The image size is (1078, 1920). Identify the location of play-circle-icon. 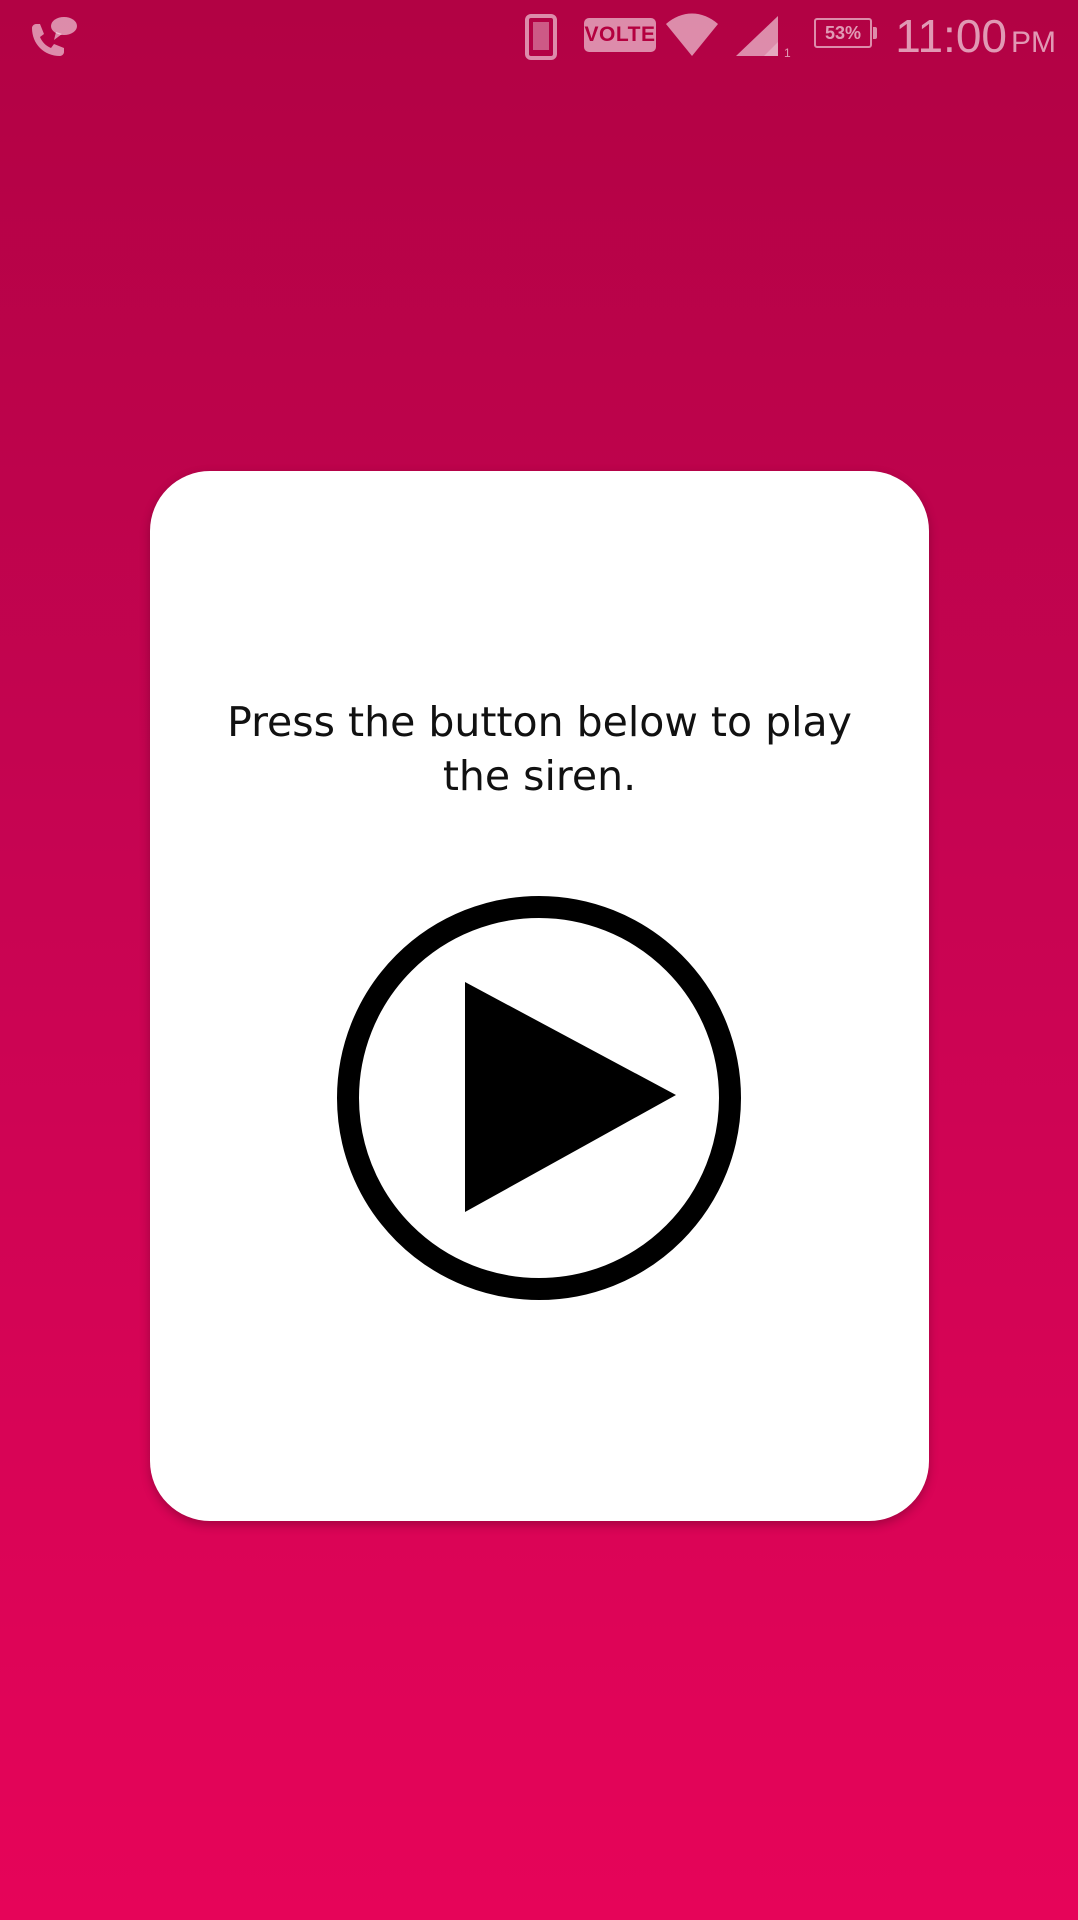
(539, 1098).